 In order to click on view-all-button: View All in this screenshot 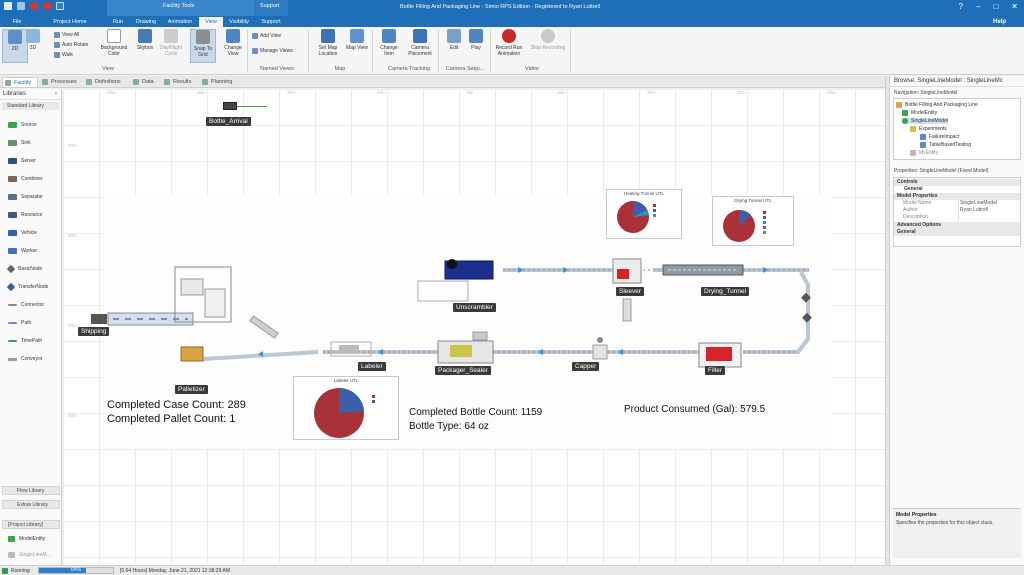, I will do `click(66, 35)`.